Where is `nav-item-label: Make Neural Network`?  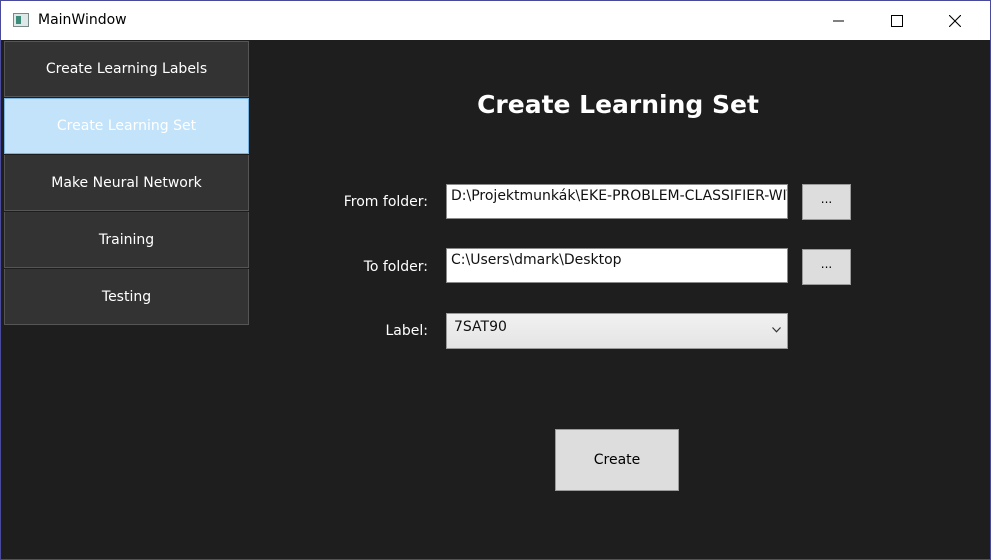 nav-item-label: Make Neural Network is located at coordinates (126, 182).